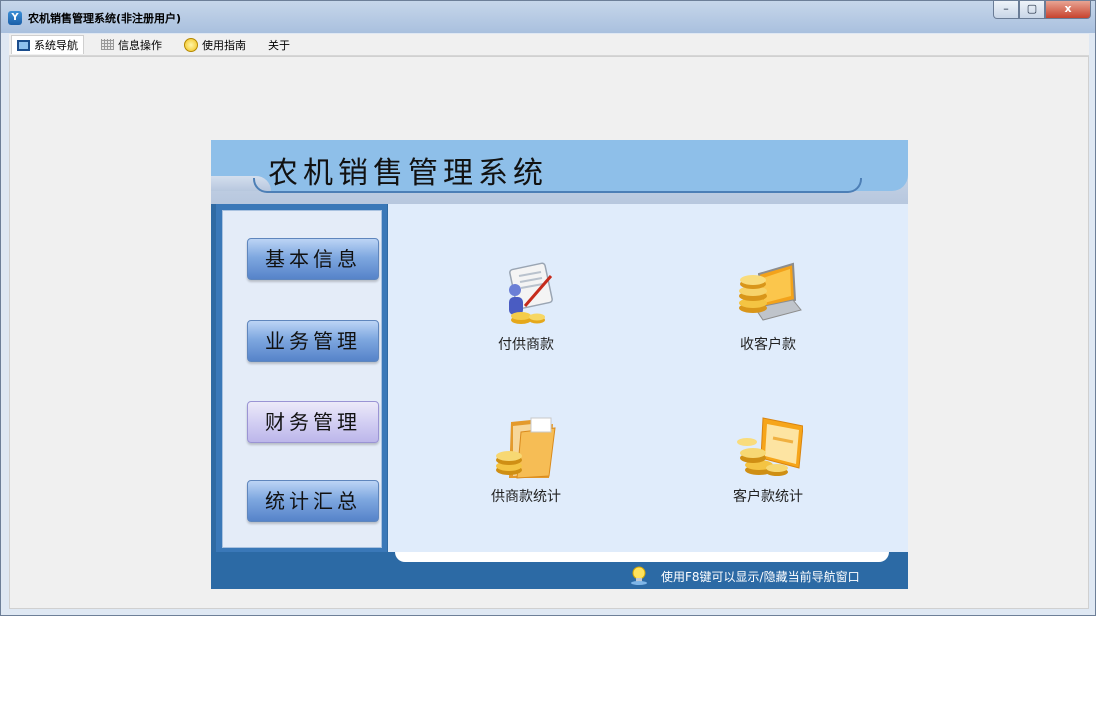  What do you see at coordinates (548, 17) in the screenshot?
I see `title-bar: Y 农机销售管理系统(非注册用户) – ▢ x` at bounding box center [548, 17].